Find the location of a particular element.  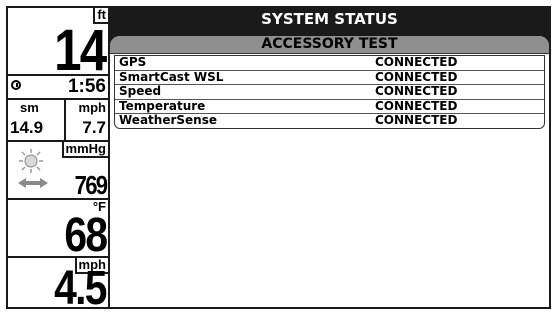

depth-value: 14 is located at coordinates (81, 50).